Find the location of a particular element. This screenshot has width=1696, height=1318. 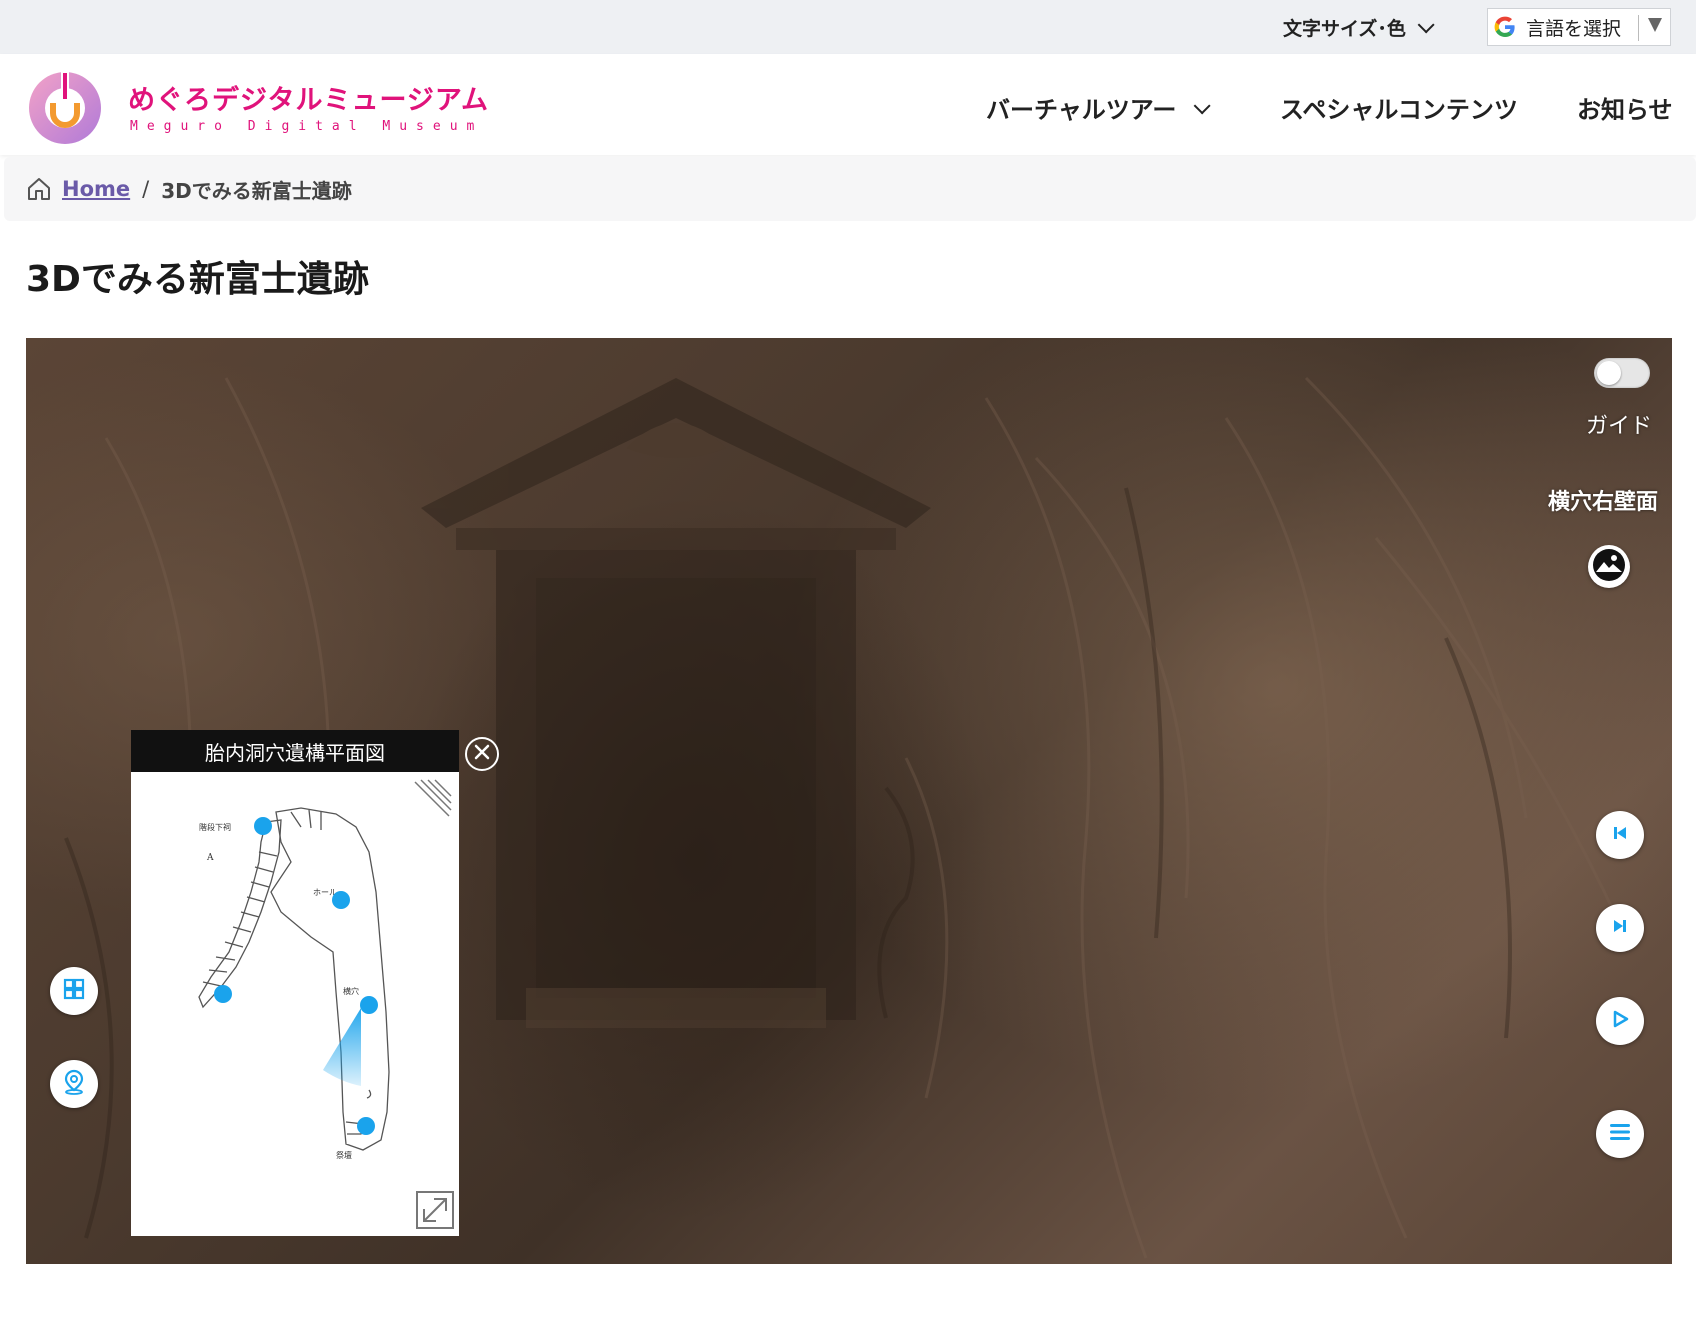

play-button is located at coordinates (1620, 1021).